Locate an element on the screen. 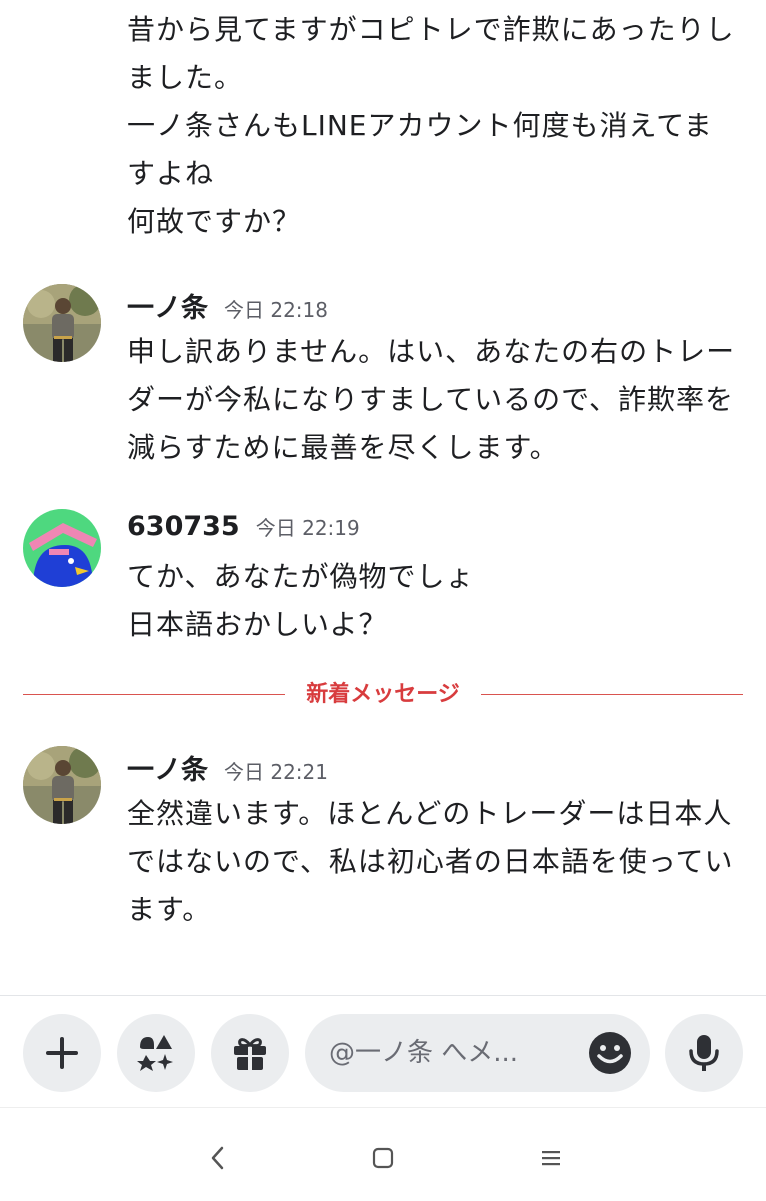  plus-button is located at coordinates (62, 1053).